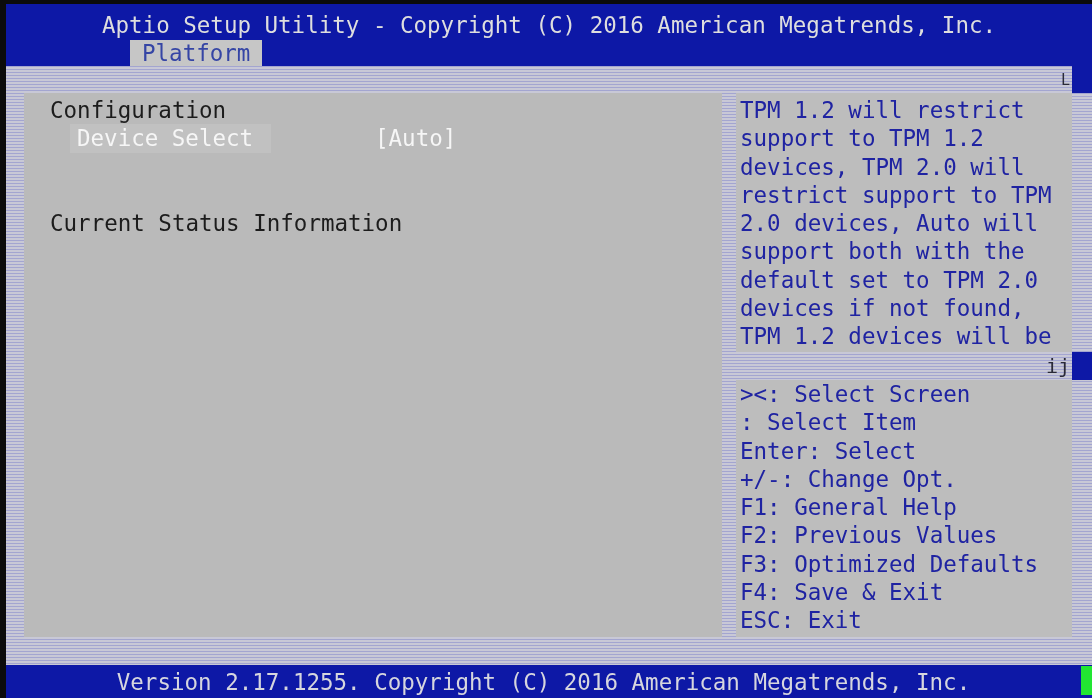 The image size is (1092, 698). I want to click on scroll-glyph: L, so click(1065, 79).